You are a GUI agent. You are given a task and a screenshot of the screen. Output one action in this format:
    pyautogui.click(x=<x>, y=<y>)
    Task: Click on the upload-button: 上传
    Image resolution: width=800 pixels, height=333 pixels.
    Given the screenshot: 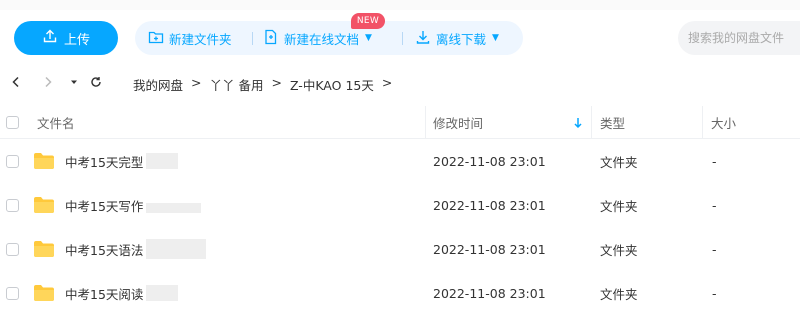 What is the action you would take?
    pyautogui.click(x=66, y=38)
    